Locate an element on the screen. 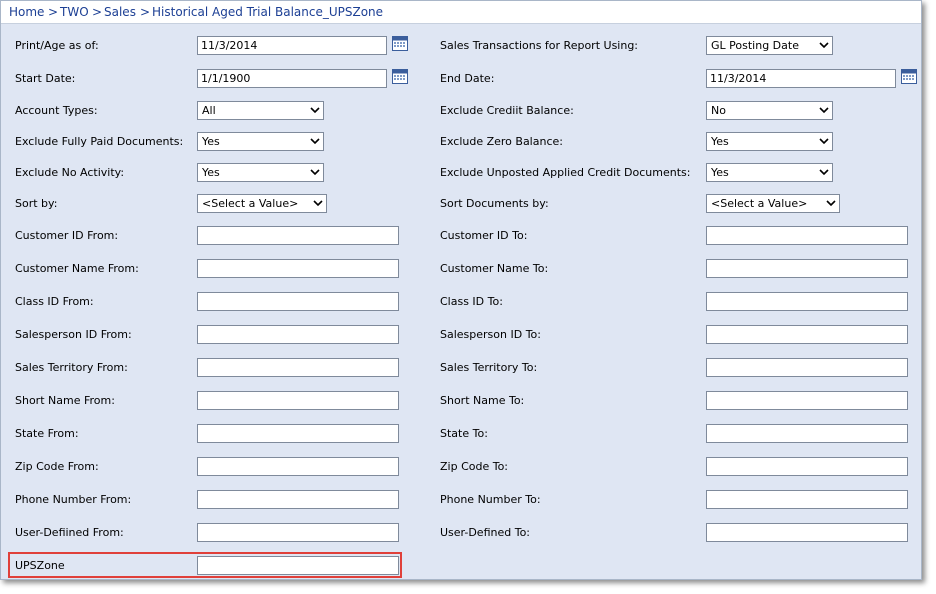 The image size is (936, 594). state-to-input is located at coordinates (807, 433).